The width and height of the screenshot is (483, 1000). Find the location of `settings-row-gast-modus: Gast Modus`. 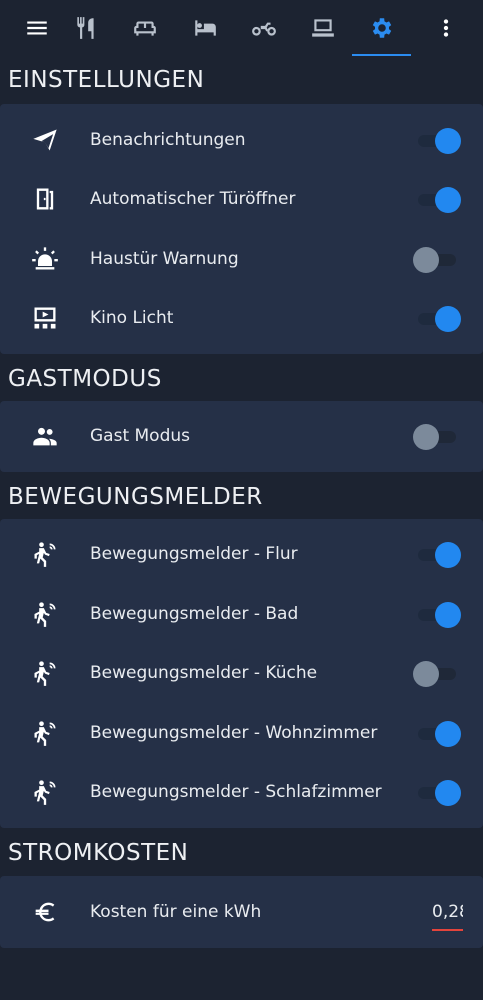

settings-row-gast-modus: Gast Modus is located at coordinates (241, 435).